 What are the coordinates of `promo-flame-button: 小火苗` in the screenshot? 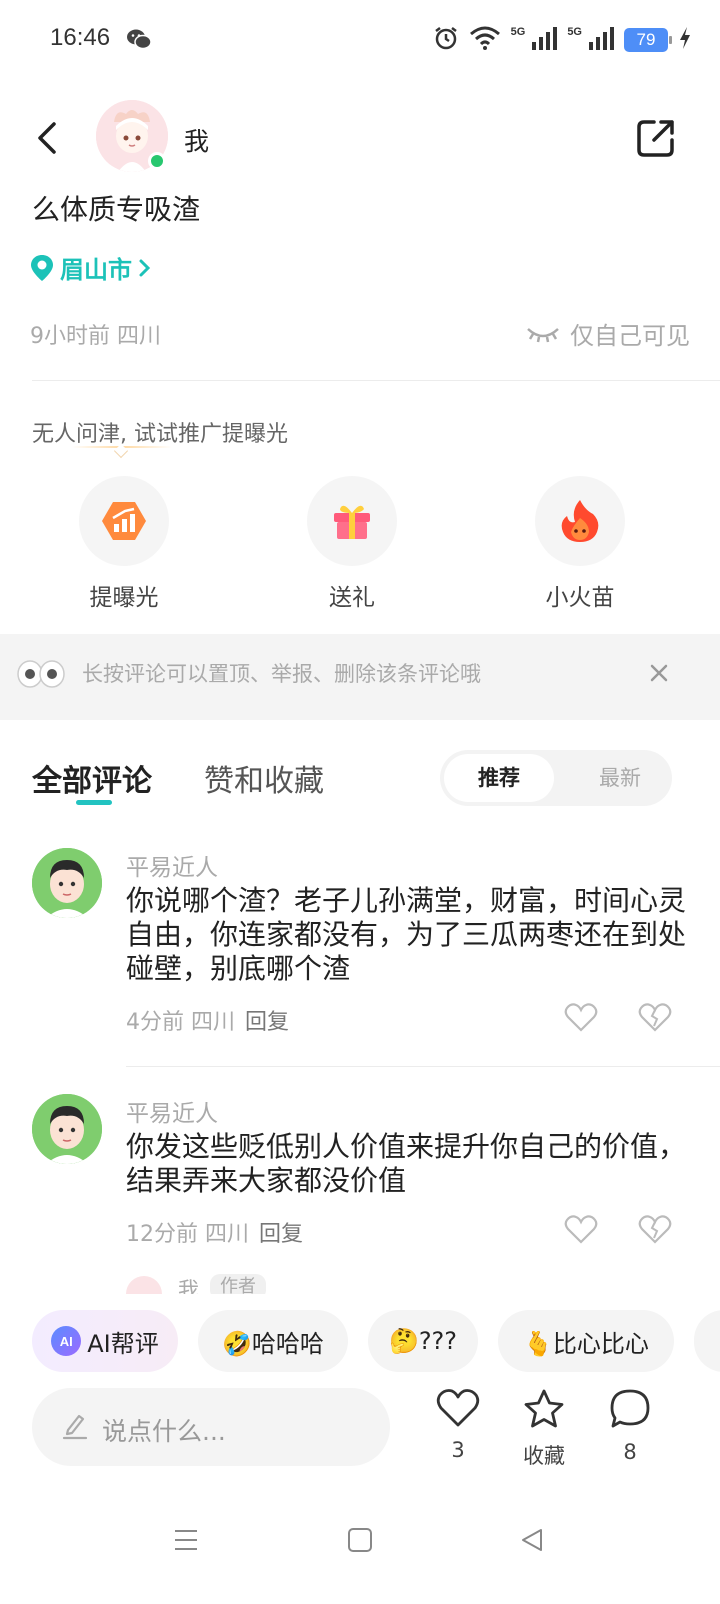 It's located at (580, 544).